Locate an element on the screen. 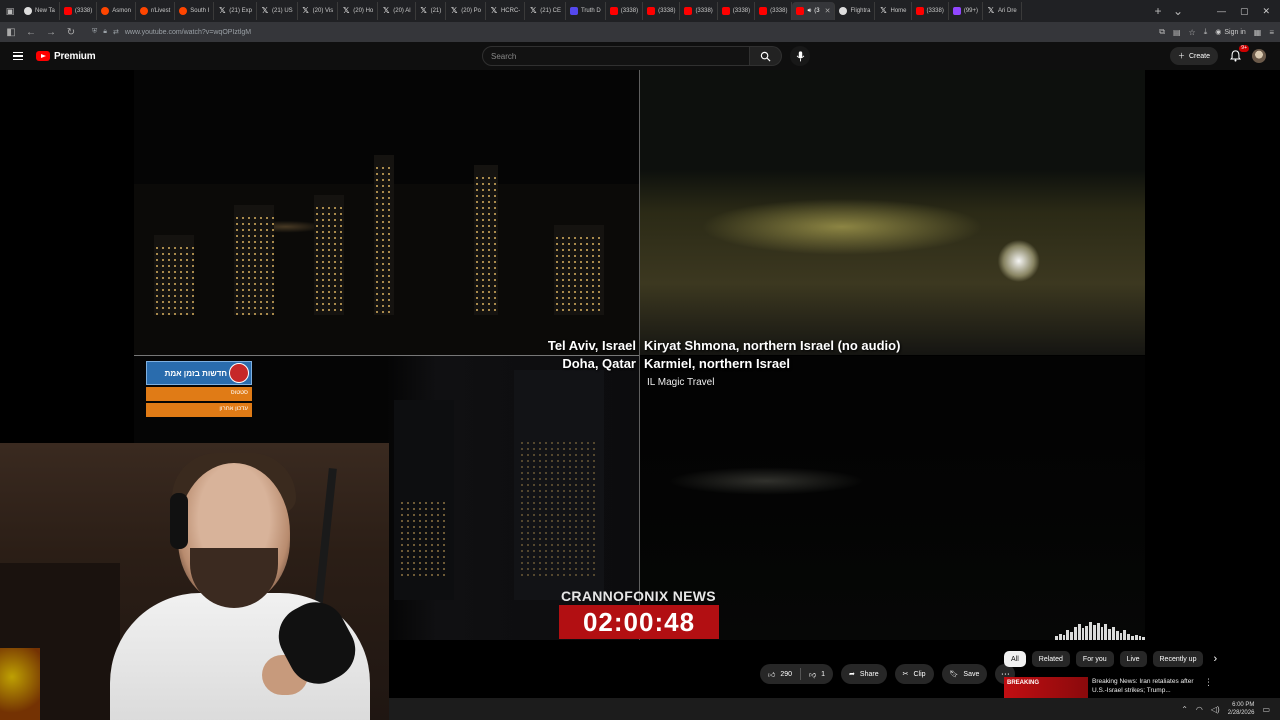 This screenshot has width=1280, height=720. screenshot-icon: ⧉ is located at coordinates (1162, 32).